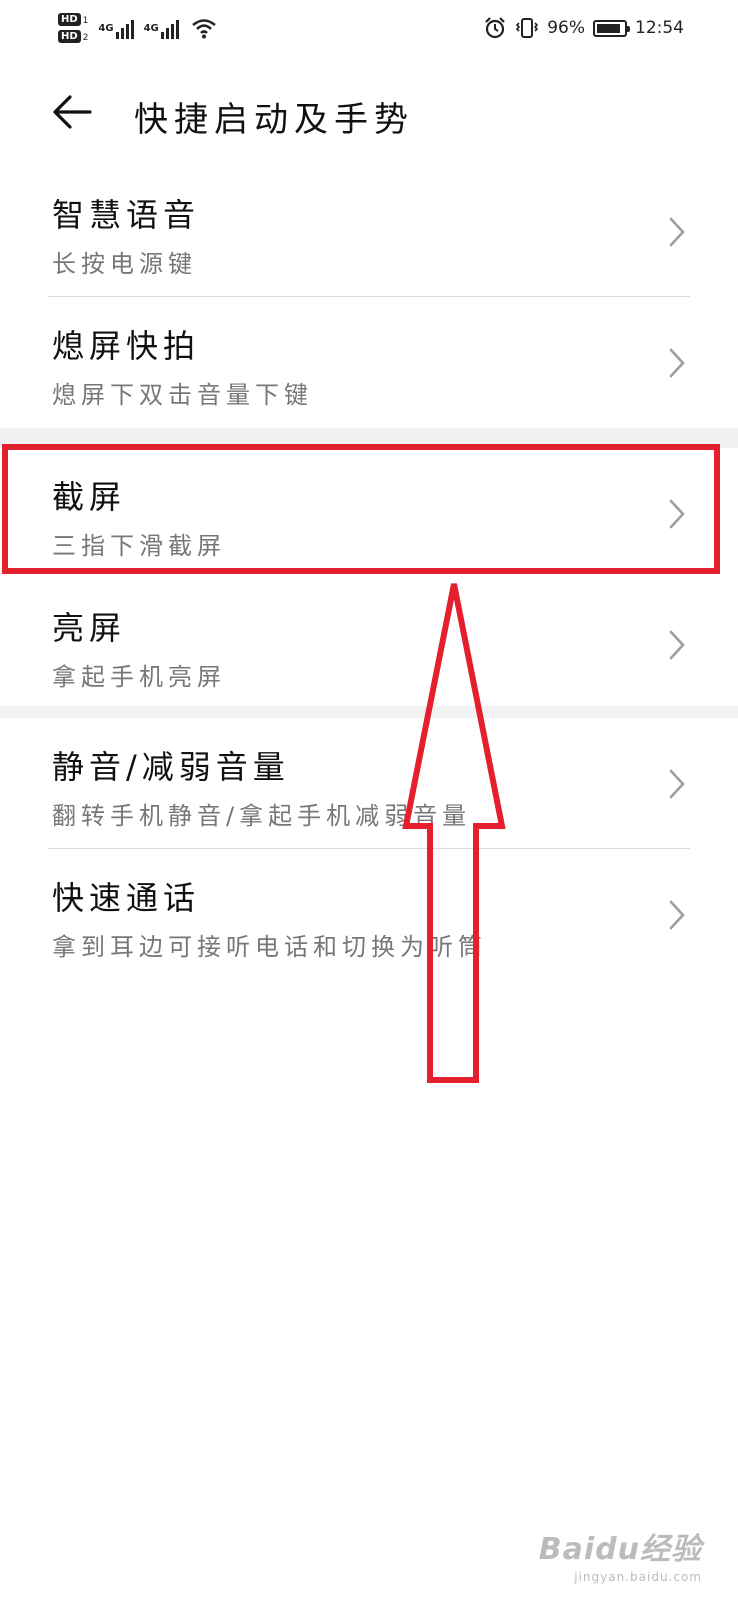  What do you see at coordinates (89, 497) in the screenshot?
I see `item-title: 截屏` at bounding box center [89, 497].